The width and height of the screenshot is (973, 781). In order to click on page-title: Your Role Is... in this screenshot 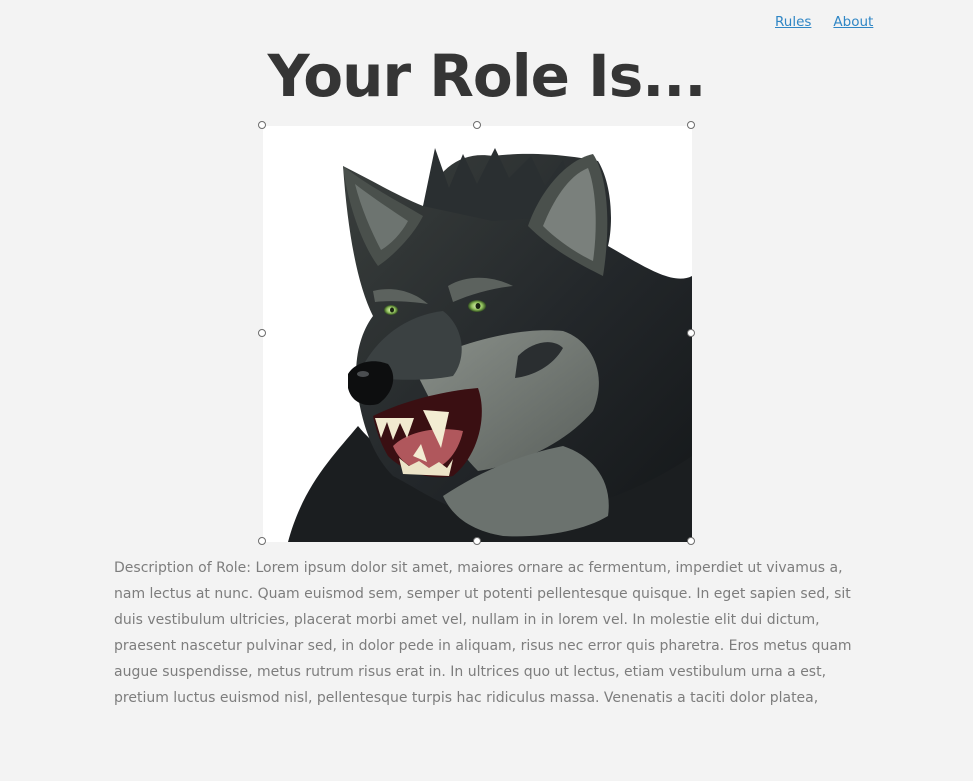, I will do `click(487, 76)`.